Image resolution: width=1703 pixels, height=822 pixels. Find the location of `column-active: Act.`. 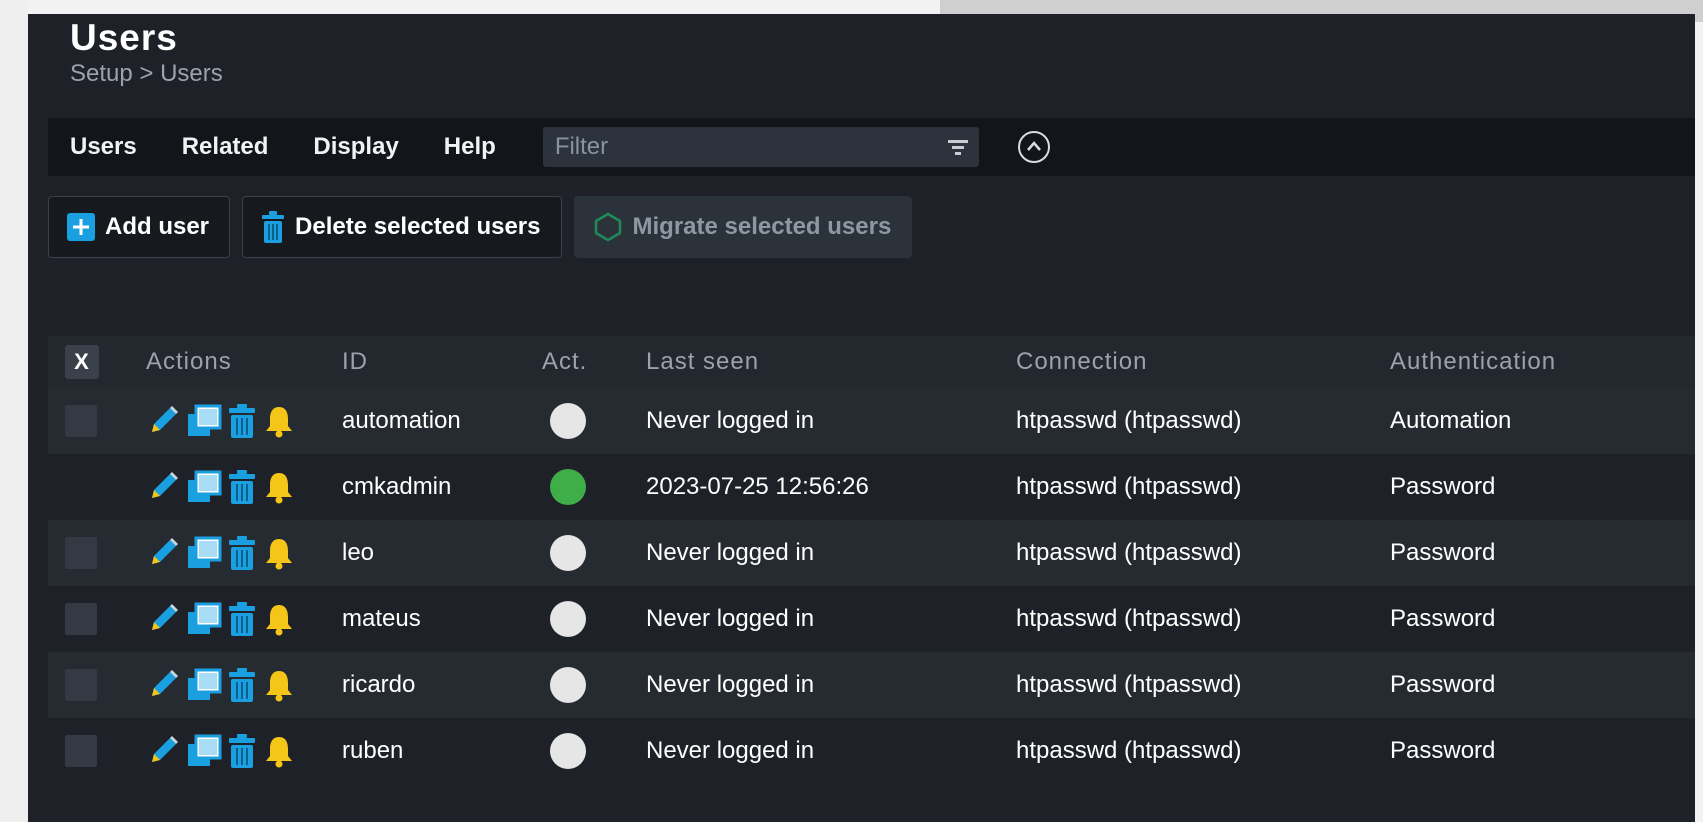

column-active: Act. is located at coordinates (564, 362).